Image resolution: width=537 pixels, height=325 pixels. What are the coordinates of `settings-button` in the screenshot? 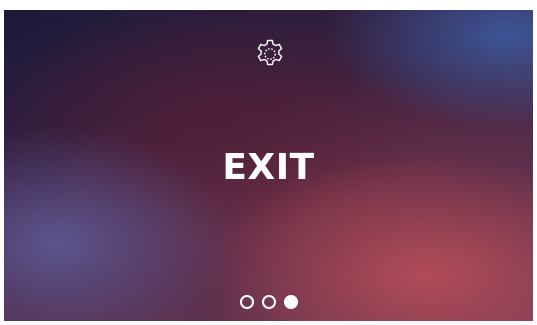 It's located at (270, 54).